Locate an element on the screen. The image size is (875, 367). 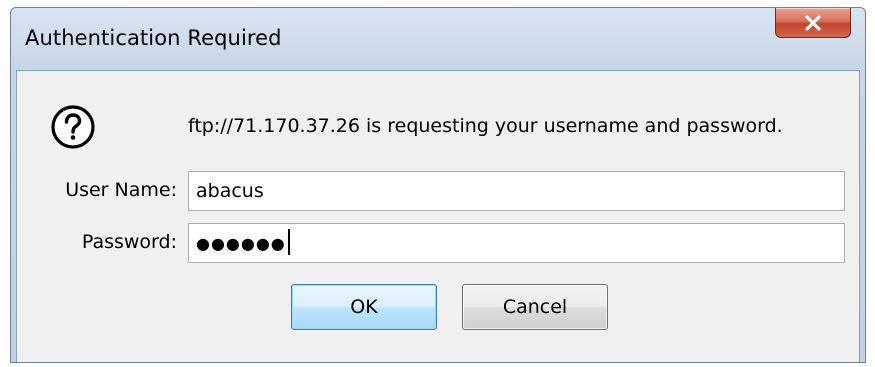
password-value: ●●●●●● is located at coordinates (241, 243).